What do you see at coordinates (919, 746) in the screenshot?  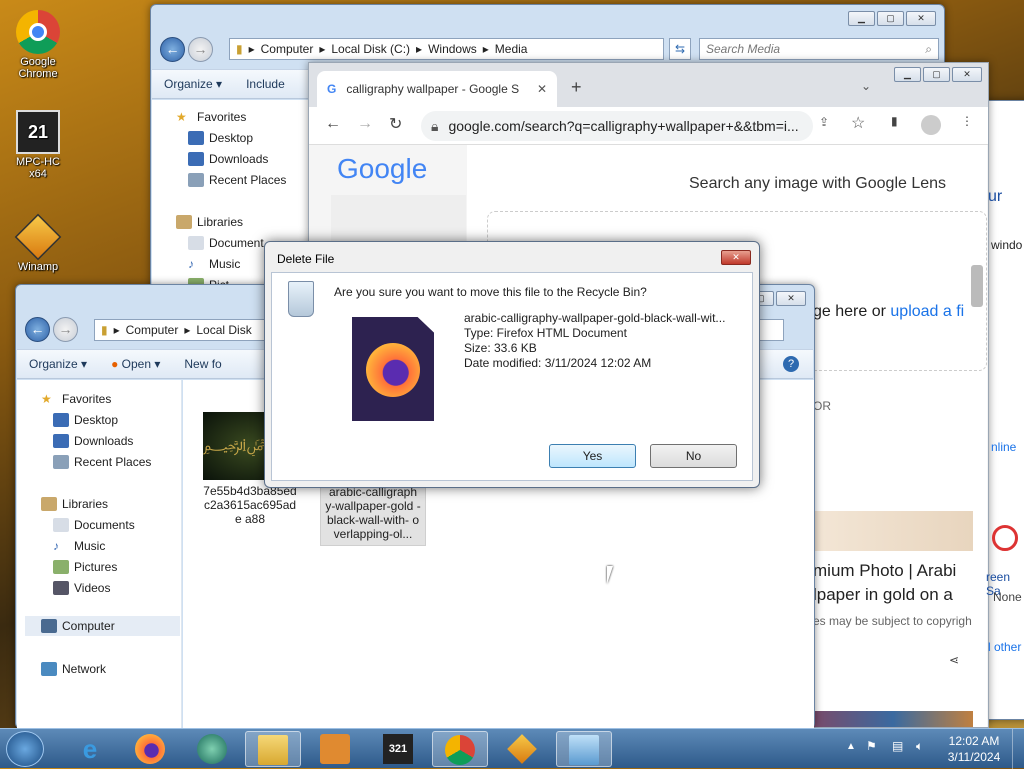 I see `volume-muted-icon: 🔈︎` at bounding box center [919, 746].